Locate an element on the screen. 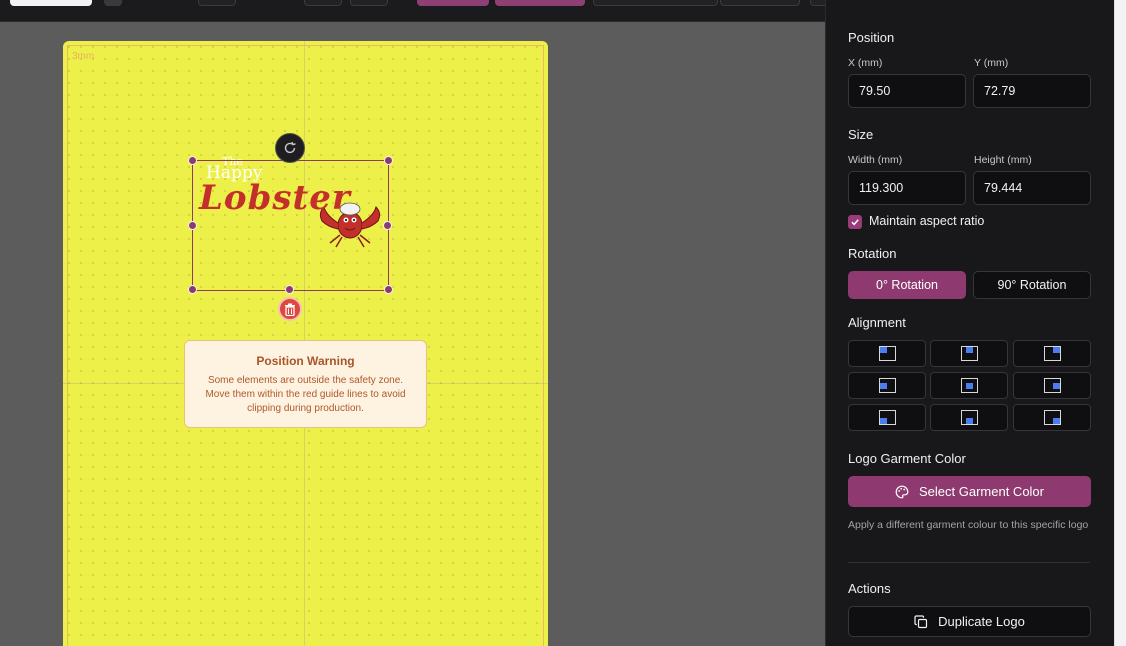 This screenshot has height=646, width=1126. x-label: X (mm) is located at coordinates (865, 63).